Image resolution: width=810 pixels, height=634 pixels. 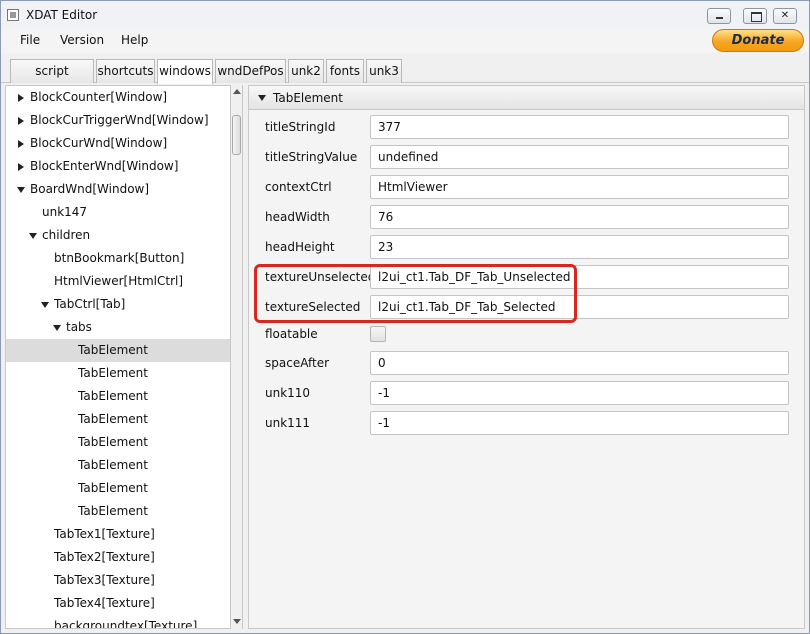 I want to click on menu-help: Help, so click(x=134, y=40).